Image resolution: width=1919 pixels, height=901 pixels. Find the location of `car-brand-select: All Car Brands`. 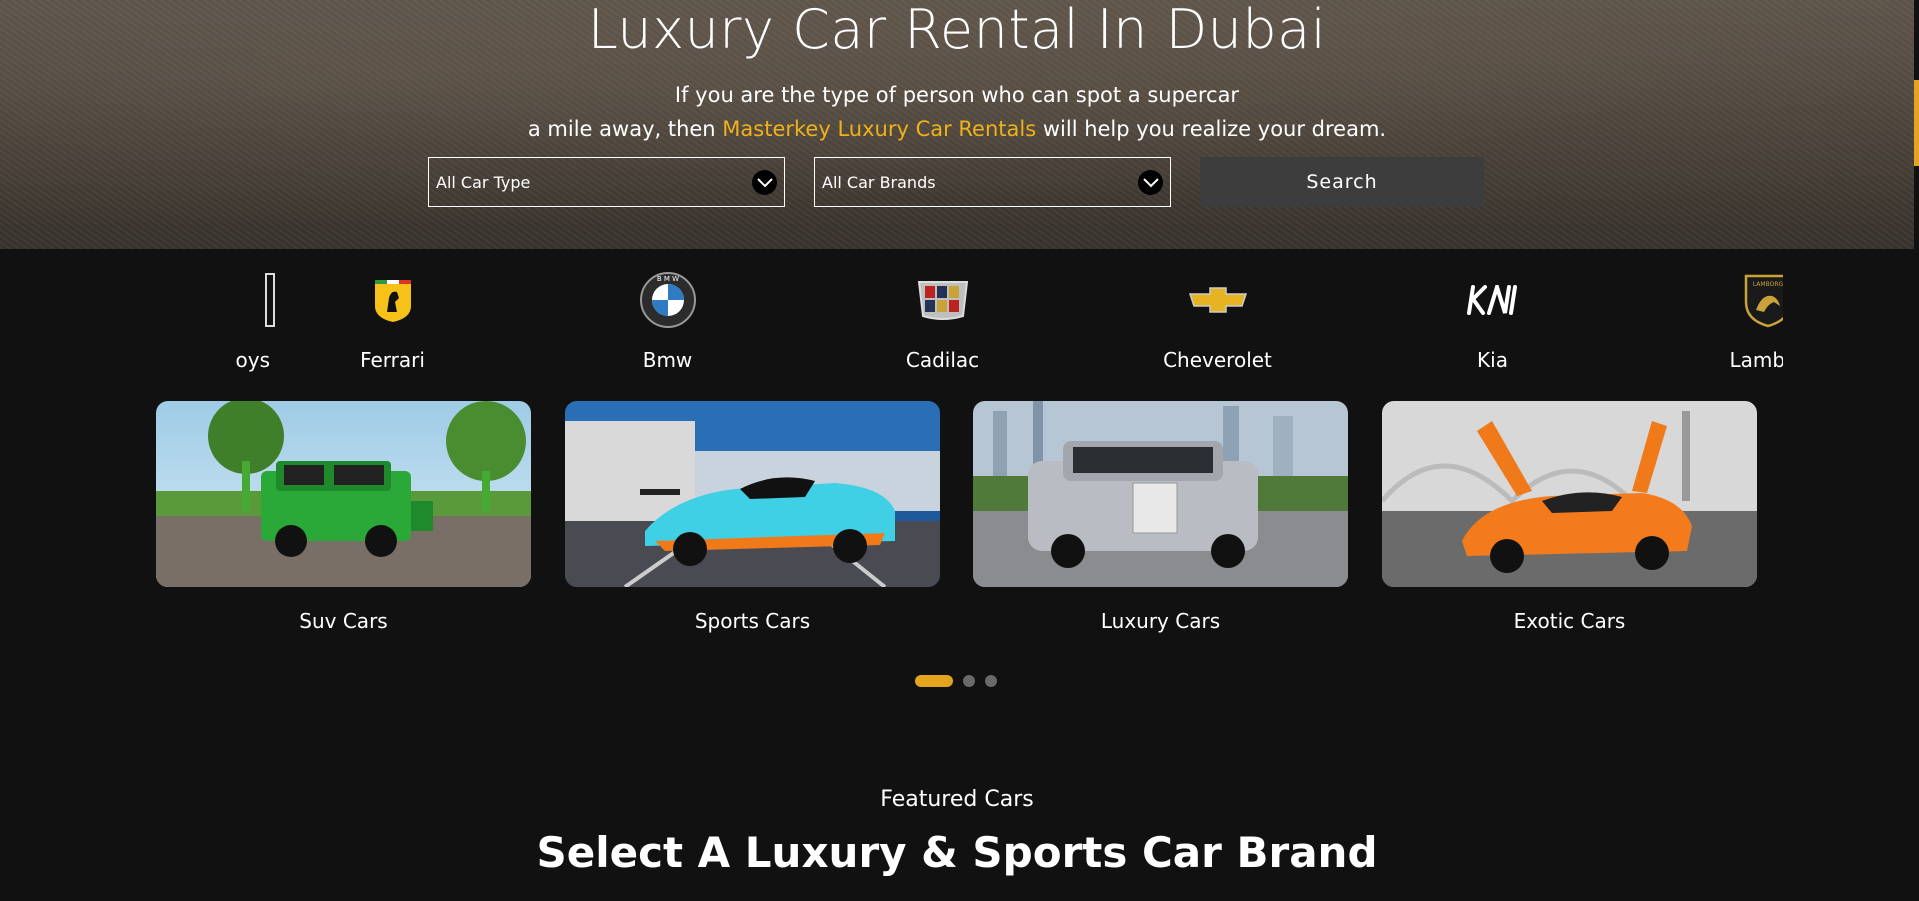

car-brand-select: All Car Brands is located at coordinates (992, 182).